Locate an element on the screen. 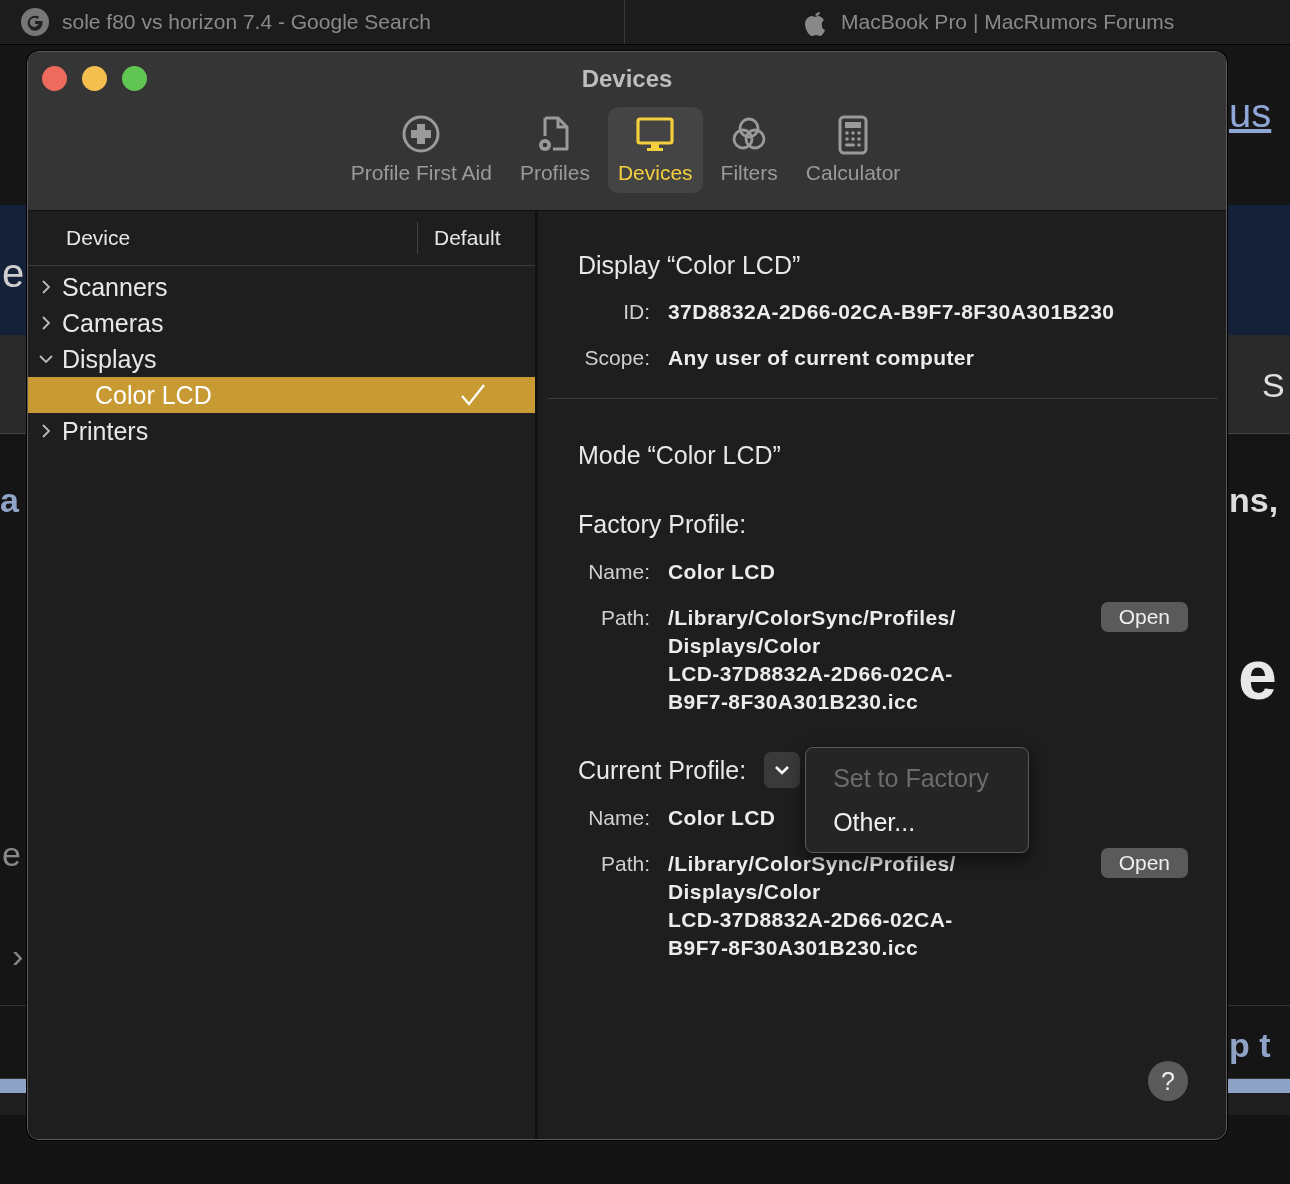  field-value: 37D8832A-2D66-02CA-B9F7-8F30A301B230 is located at coordinates (892, 312).